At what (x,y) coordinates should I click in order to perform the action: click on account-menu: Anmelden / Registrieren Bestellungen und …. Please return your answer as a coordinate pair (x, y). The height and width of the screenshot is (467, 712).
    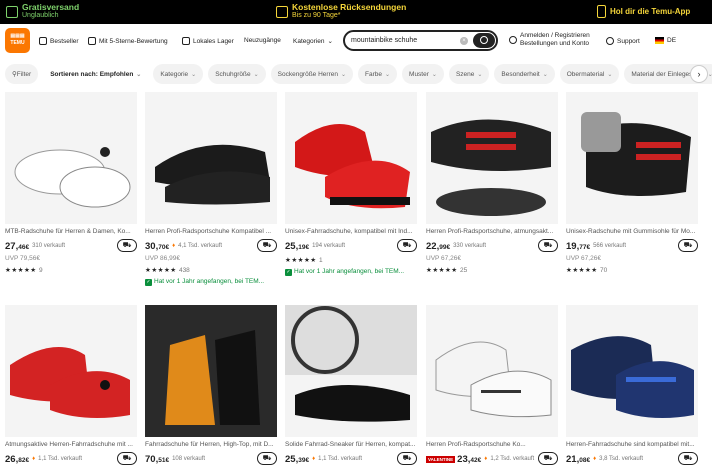
    Looking at the image, I should click on (549, 40).